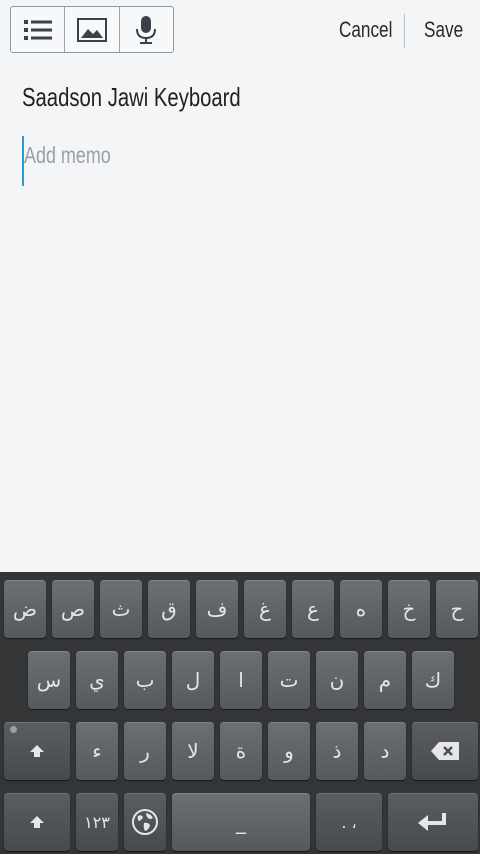 The width and height of the screenshot is (480, 854). I want to click on key-label: ا, so click(241, 680).